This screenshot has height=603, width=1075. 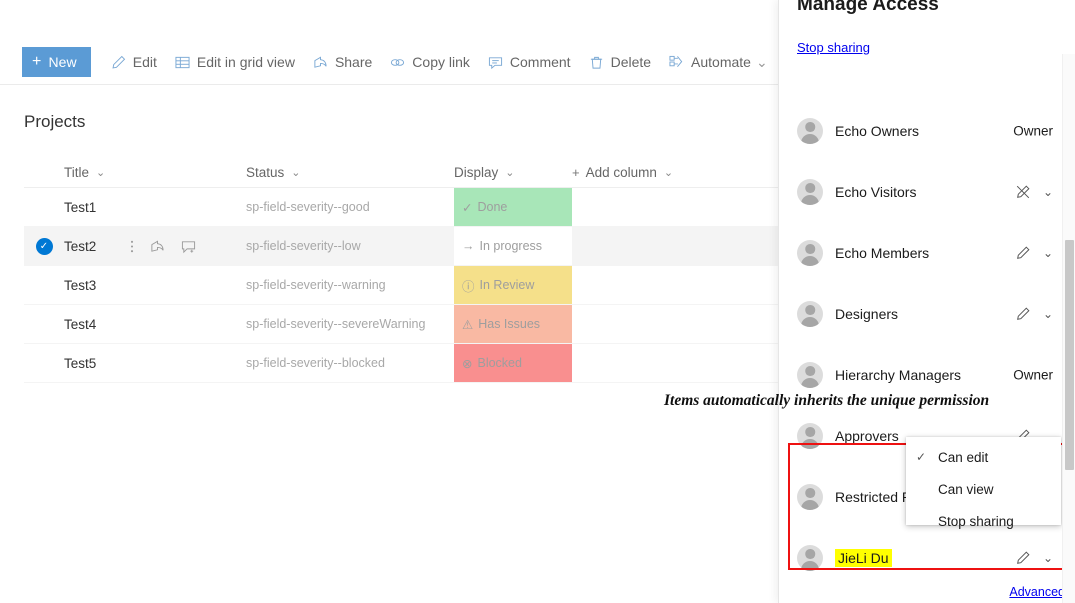 I want to click on status-badge-label: In Review, so click(x=507, y=285).